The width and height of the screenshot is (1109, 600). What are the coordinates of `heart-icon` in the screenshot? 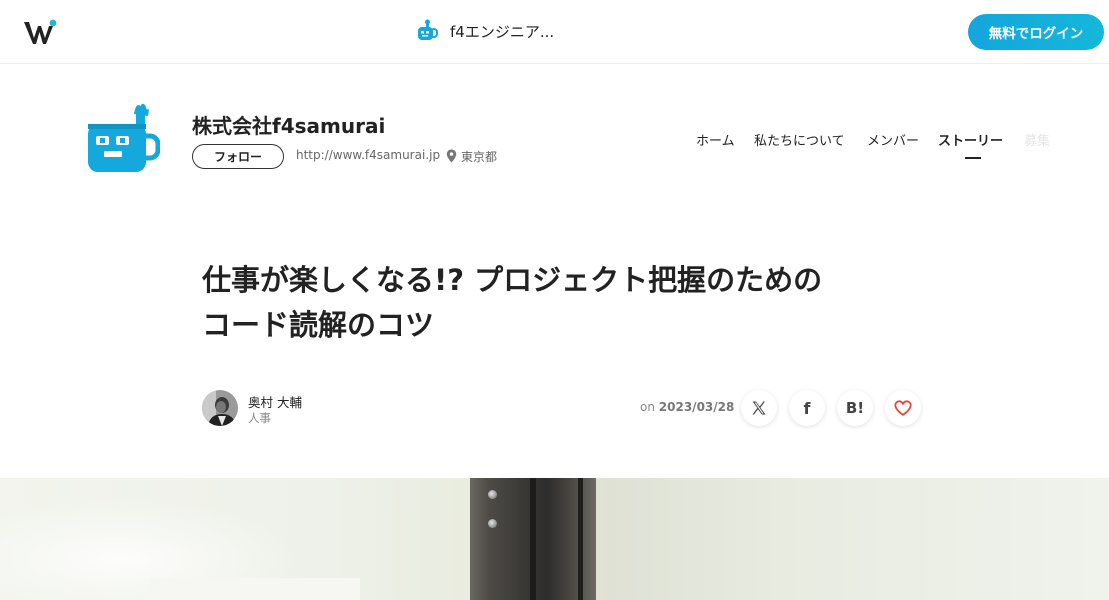 It's located at (903, 408).